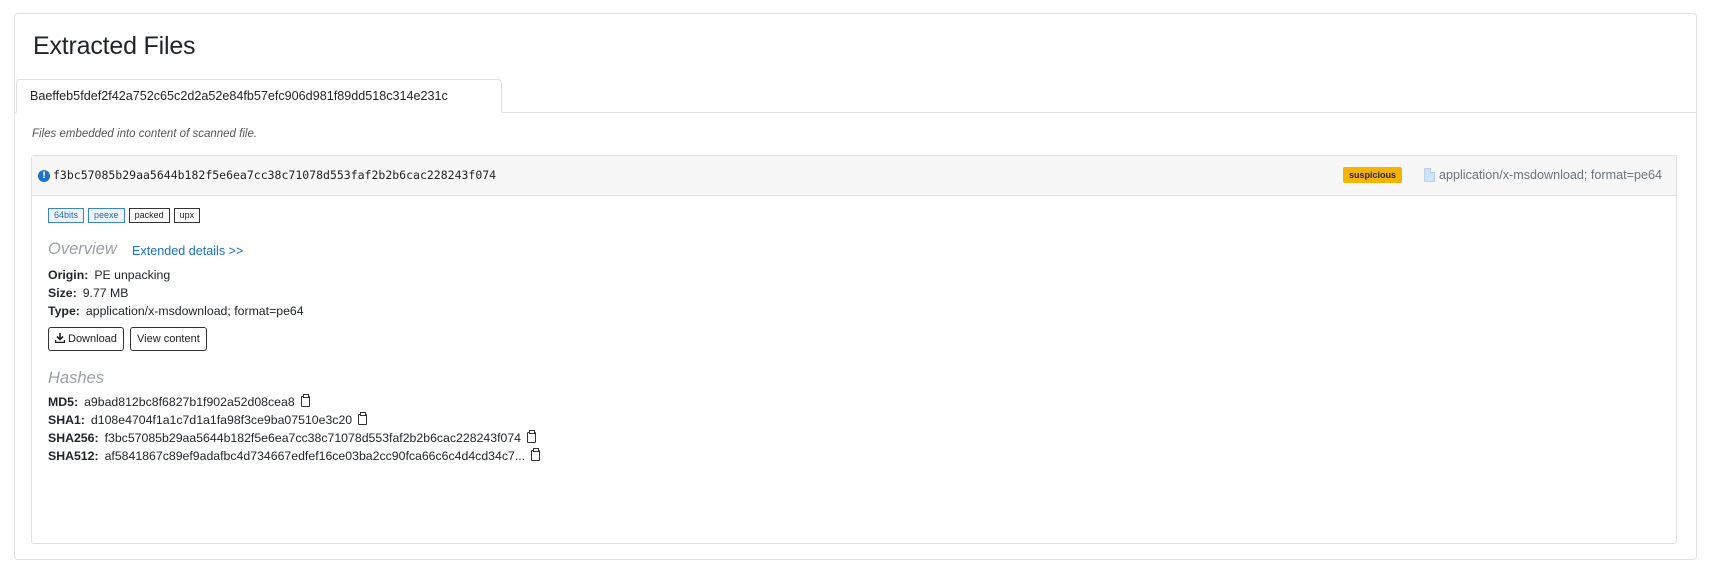 This screenshot has height=570, width=1712. Describe the element at coordinates (1550, 175) in the screenshot. I see `file-mime: application/x-msdownload; format=pe64` at that location.